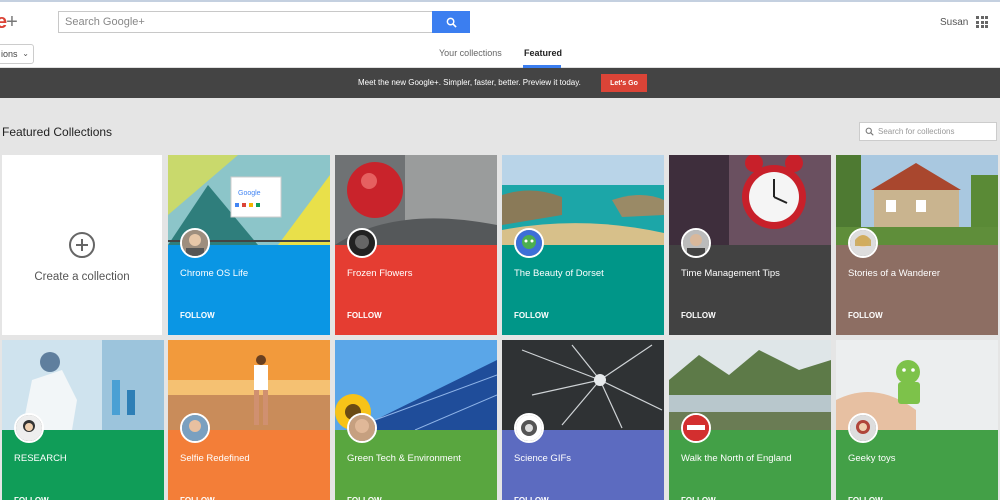 Image resolution: width=1000 pixels, height=500 pixels. What do you see at coordinates (982, 22) in the screenshot?
I see `apps-grid-icon` at bounding box center [982, 22].